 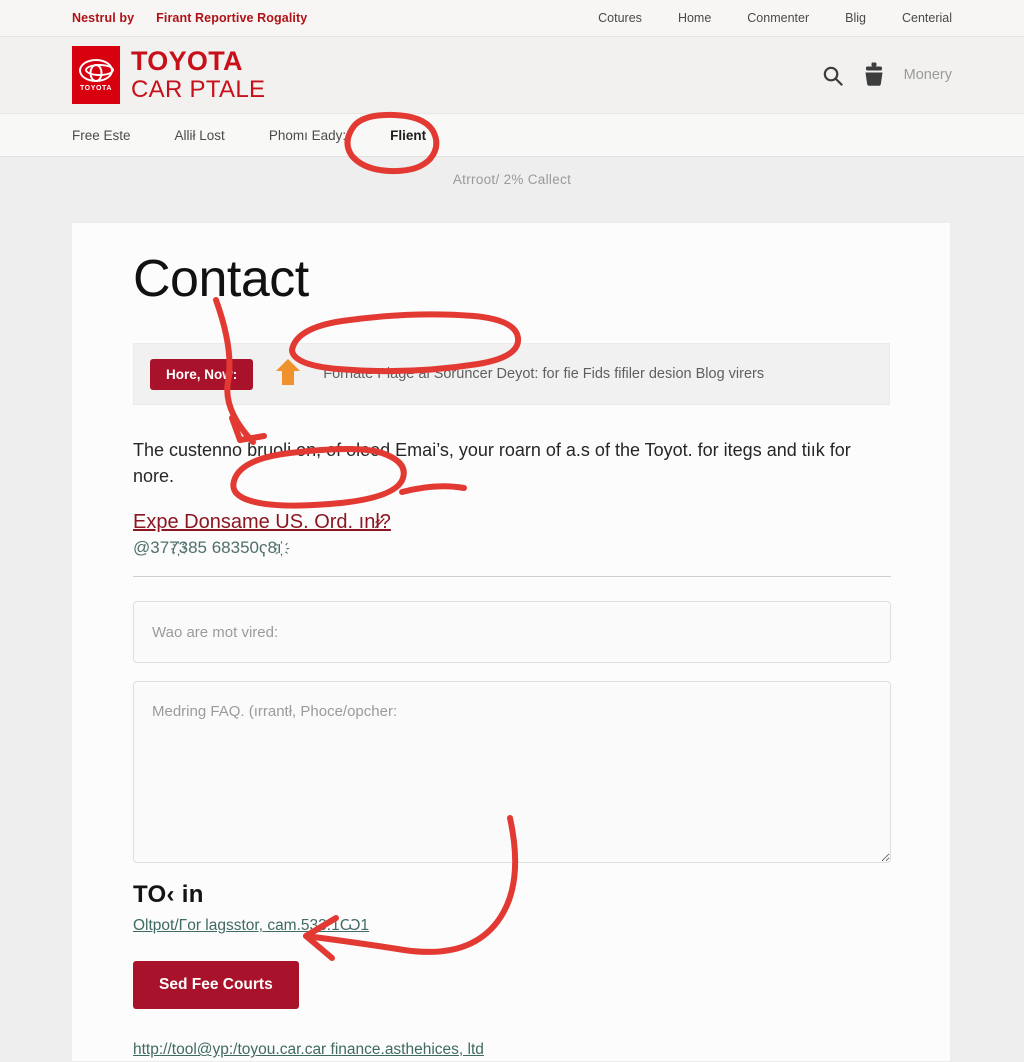 I want to click on top-nav-item-2: Conmenter, so click(x=778, y=18).